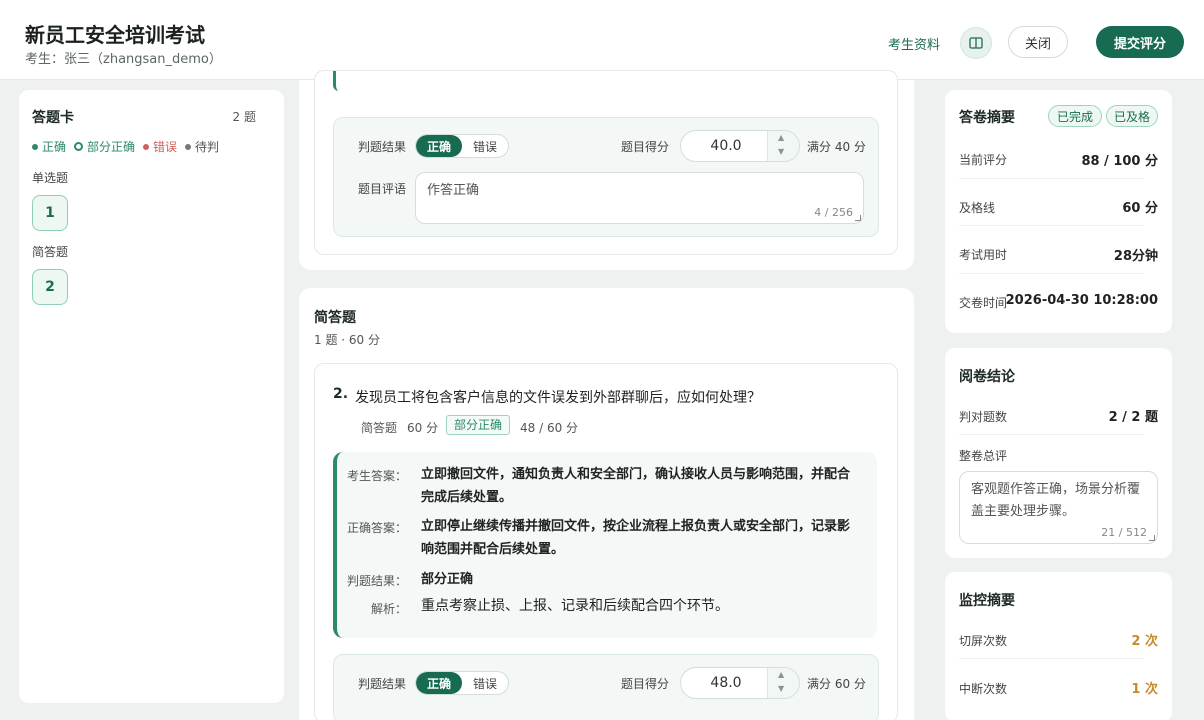 The width and height of the screenshot is (1204, 720). I want to click on question-nav-2: 2, so click(50, 287).